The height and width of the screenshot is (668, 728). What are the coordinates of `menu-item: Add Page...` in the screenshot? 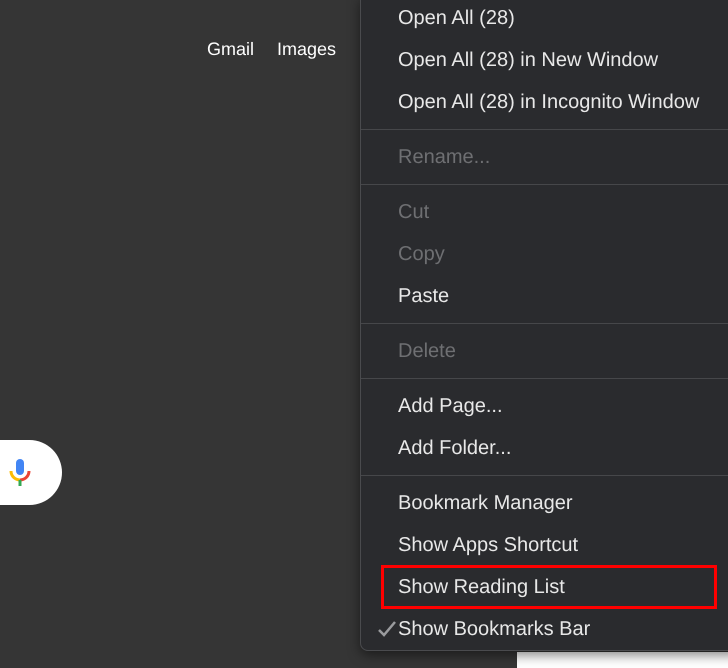 It's located at (544, 406).